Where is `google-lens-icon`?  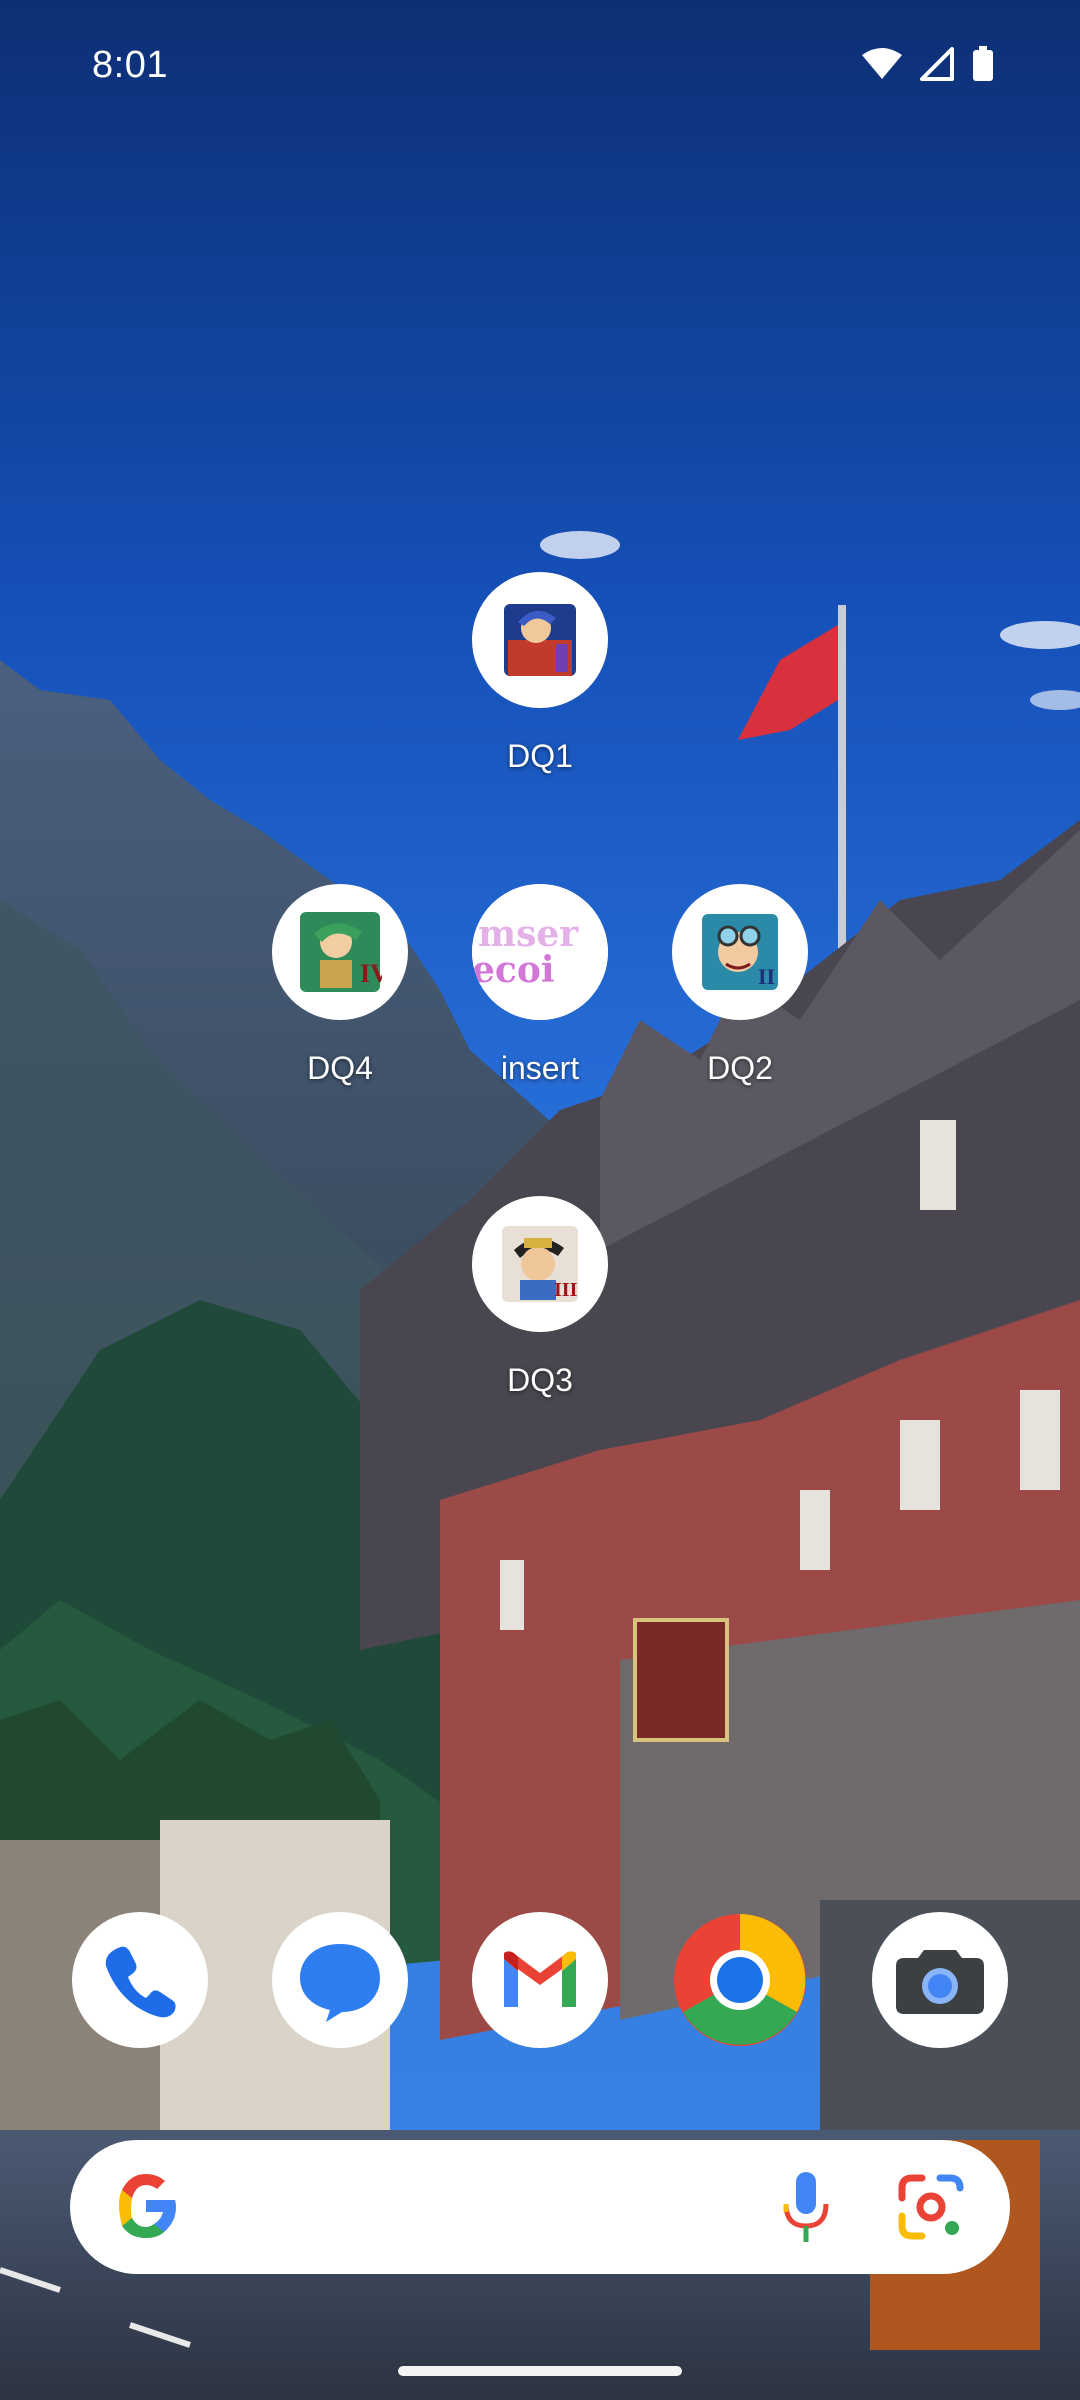
google-lens-icon is located at coordinates (931, 2207).